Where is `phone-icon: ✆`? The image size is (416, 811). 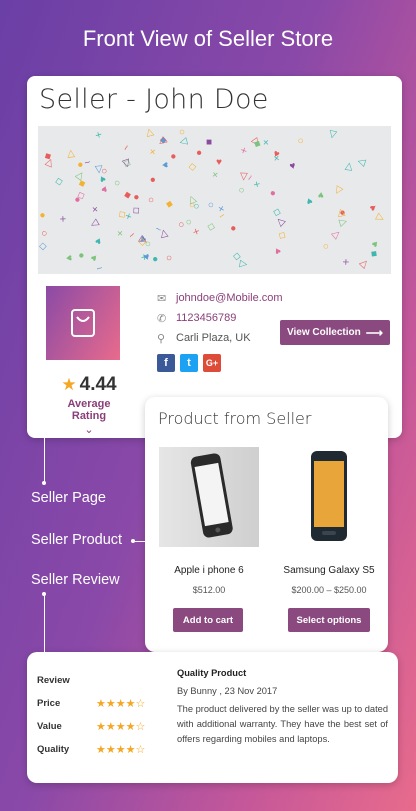
phone-icon: ✆ is located at coordinates (162, 318).